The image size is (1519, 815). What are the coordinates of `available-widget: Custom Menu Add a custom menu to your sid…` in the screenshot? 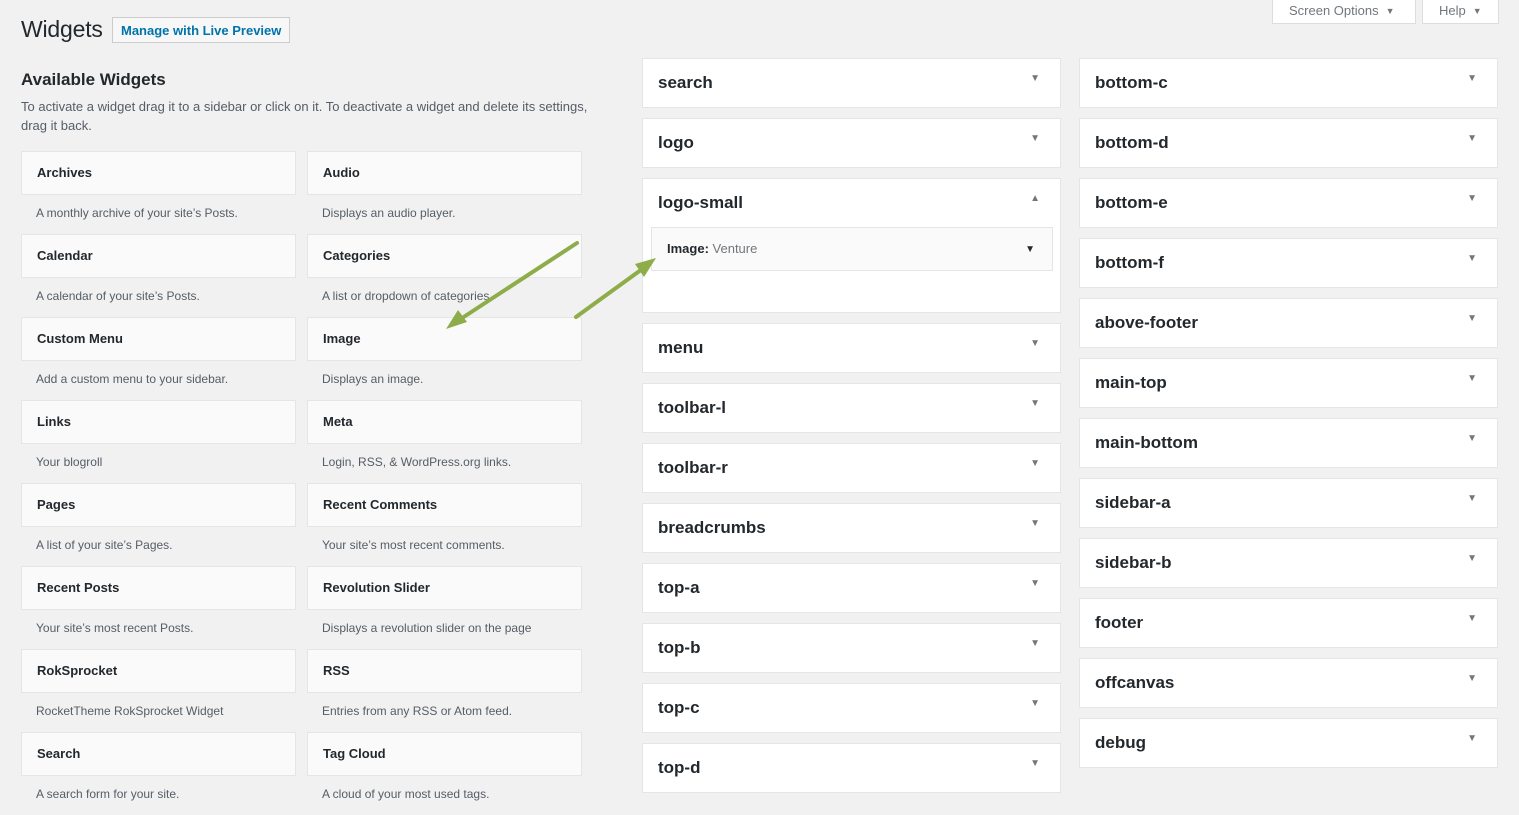 It's located at (158, 358).